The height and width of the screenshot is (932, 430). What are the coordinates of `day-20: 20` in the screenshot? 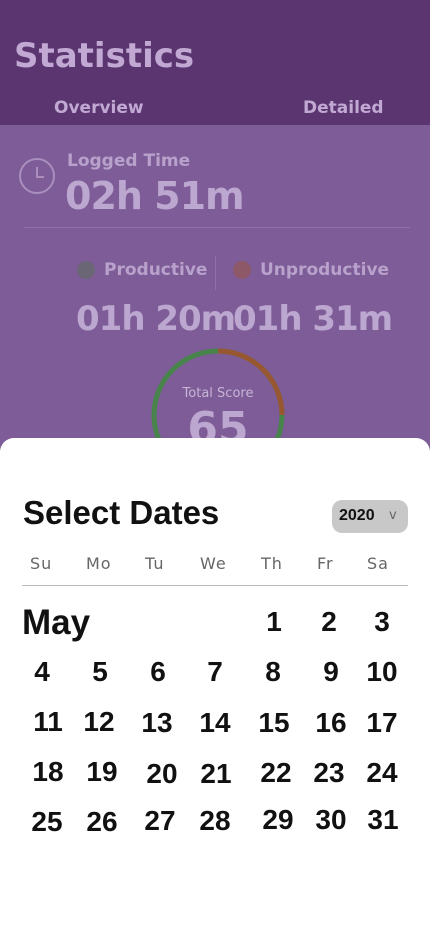 It's located at (162, 774).